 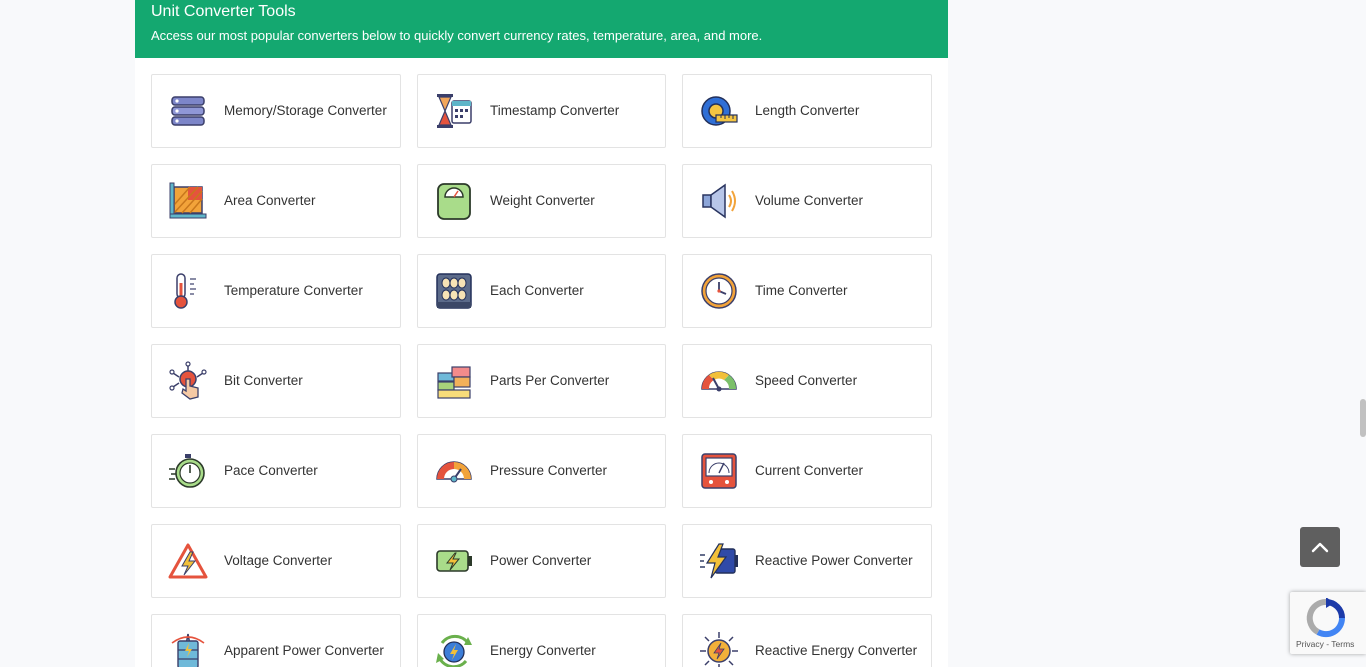 I want to click on recaptcha-privacy-link: Privacy, so click(x=1310, y=644).